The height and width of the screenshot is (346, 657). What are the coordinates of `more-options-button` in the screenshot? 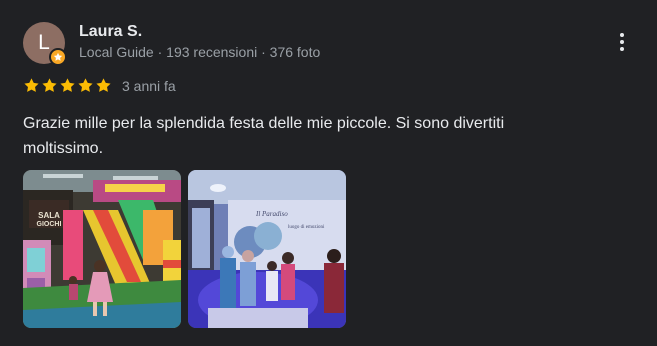 It's located at (622, 42).